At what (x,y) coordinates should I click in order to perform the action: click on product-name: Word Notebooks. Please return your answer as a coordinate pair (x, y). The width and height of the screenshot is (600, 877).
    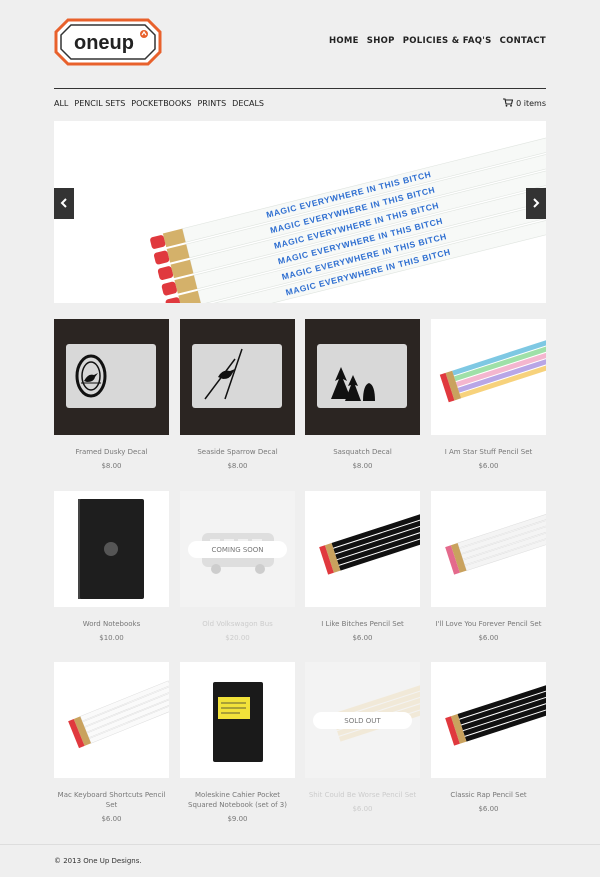
    Looking at the image, I should click on (111, 624).